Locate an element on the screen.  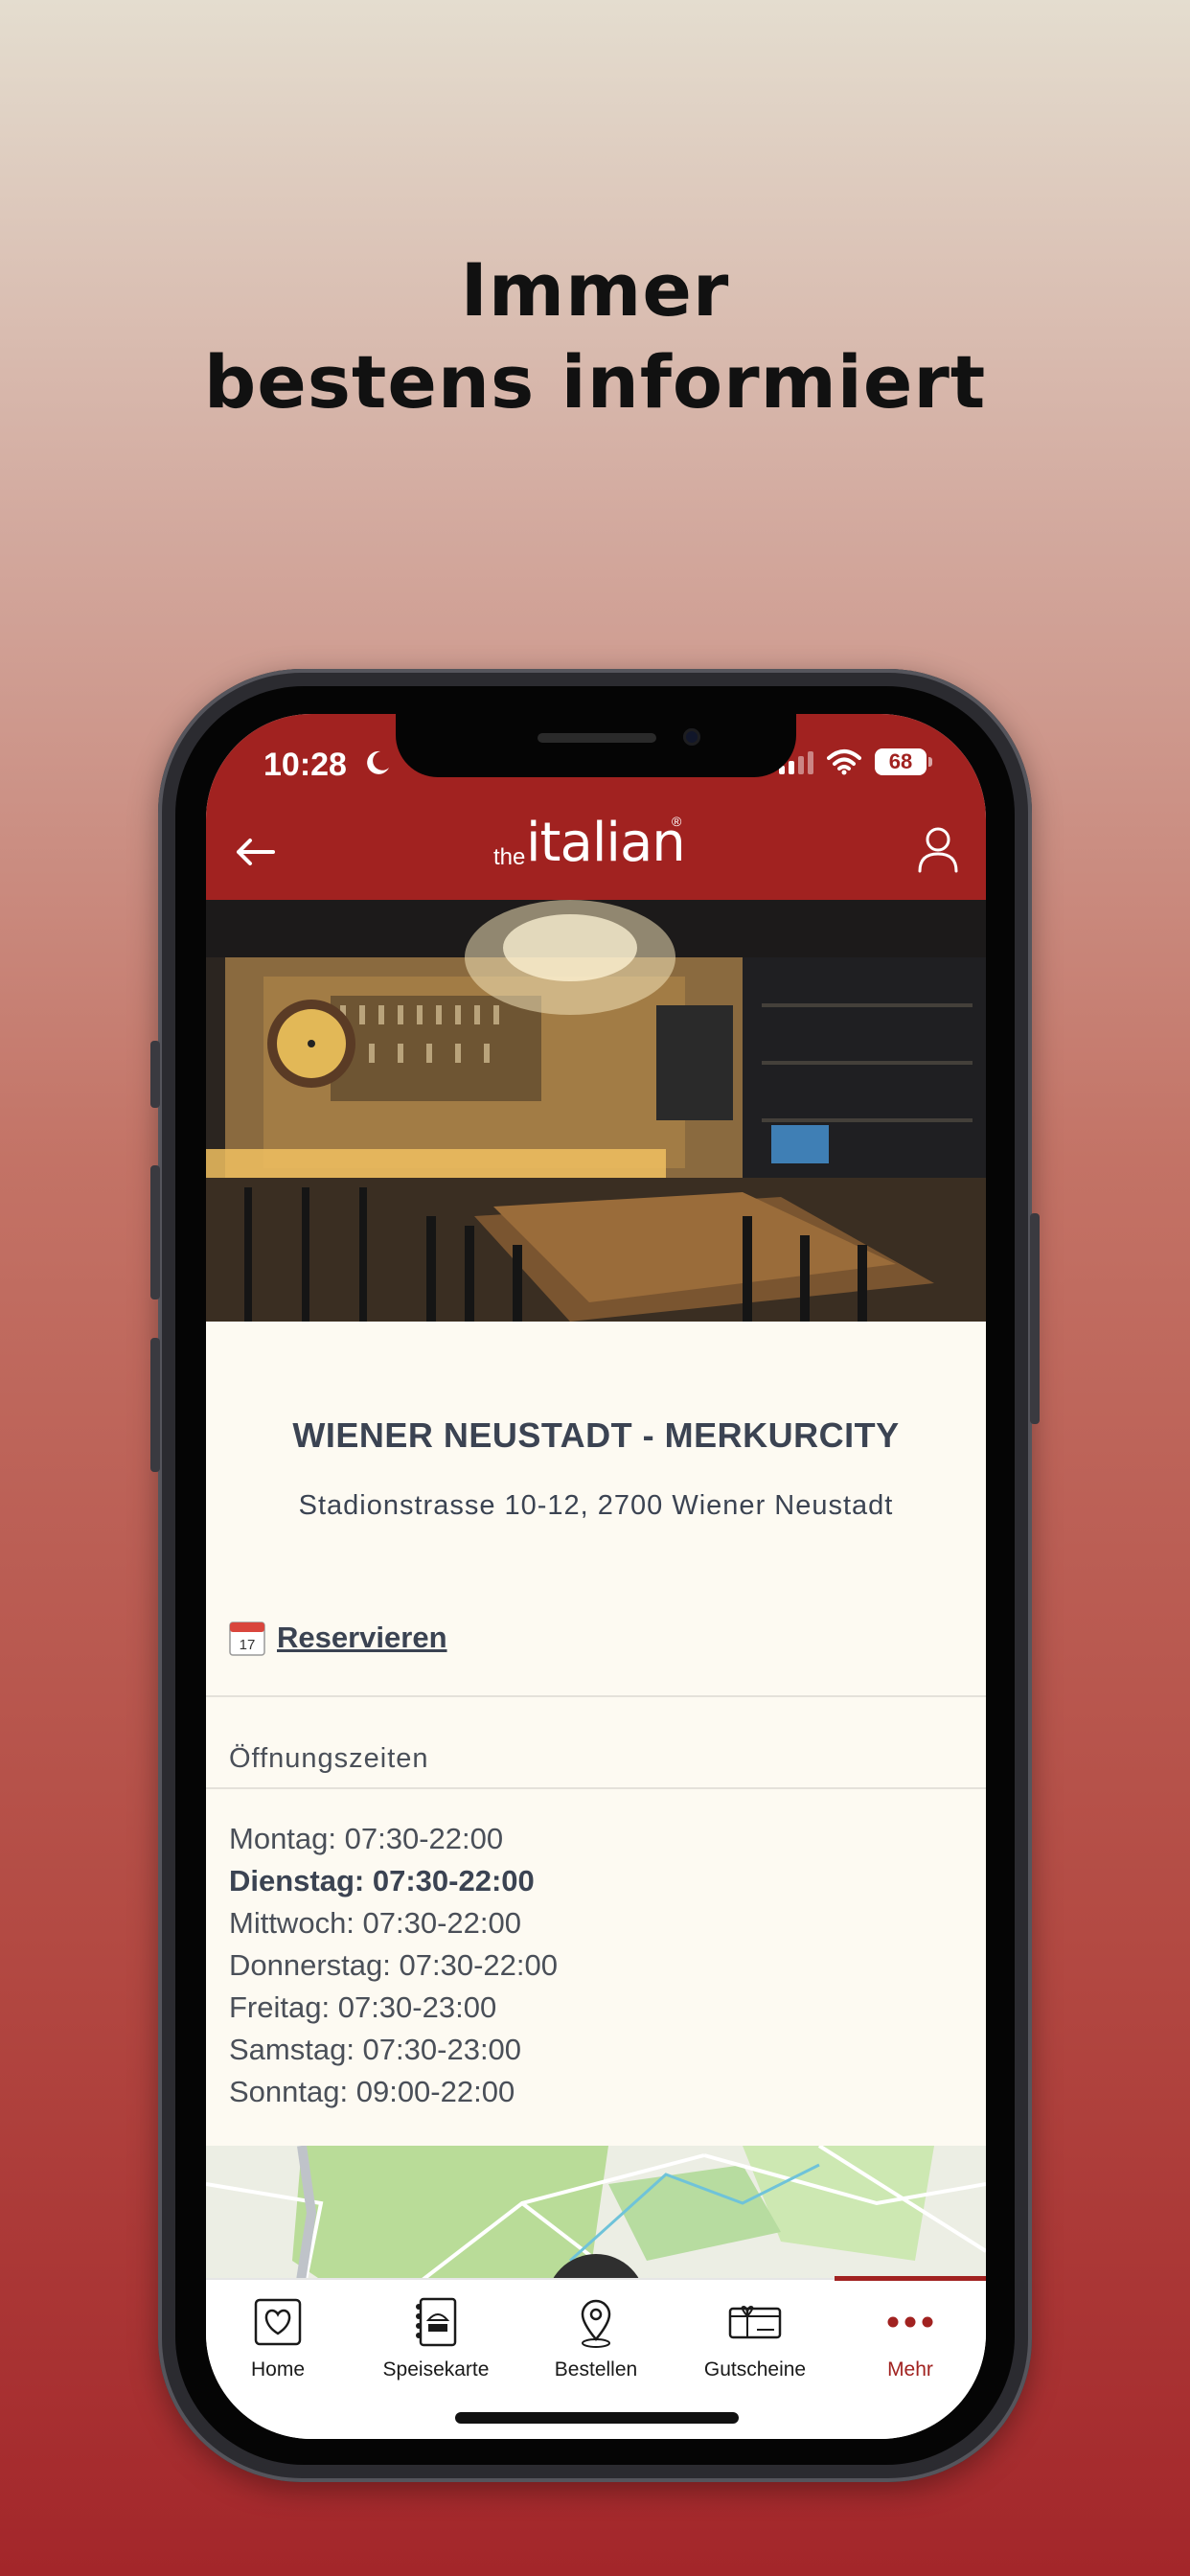
more-dots-icon is located at coordinates (910, 2322).